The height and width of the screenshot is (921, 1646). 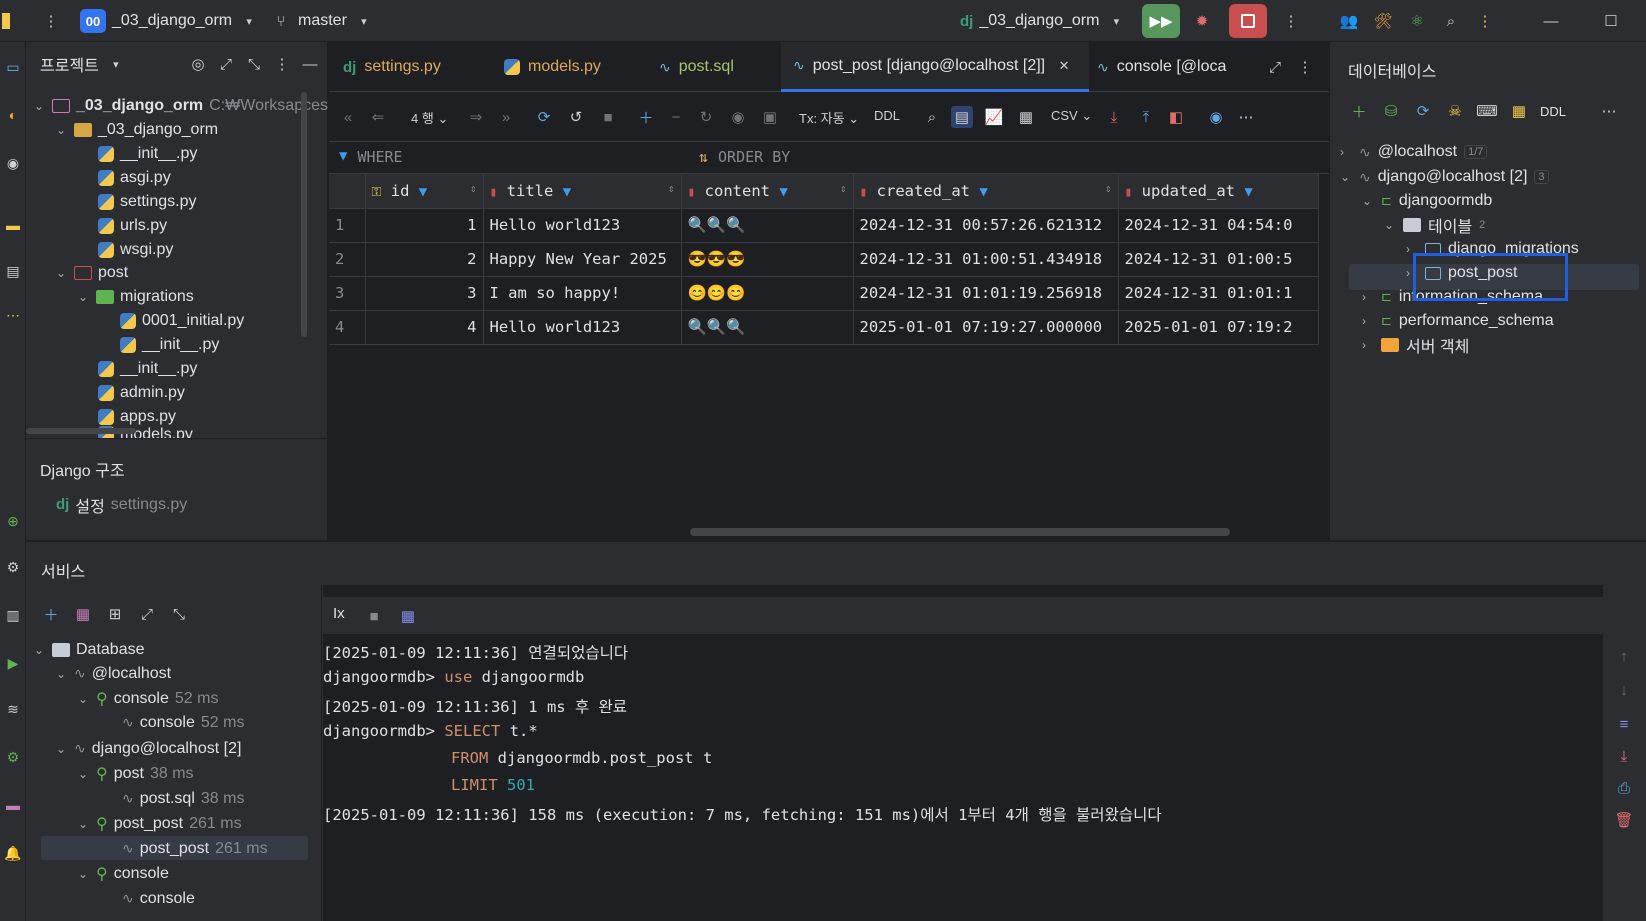 What do you see at coordinates (1064, 66) in the screenshot?
I see `close-icon: ✕` at bounding box center [1064, 66].